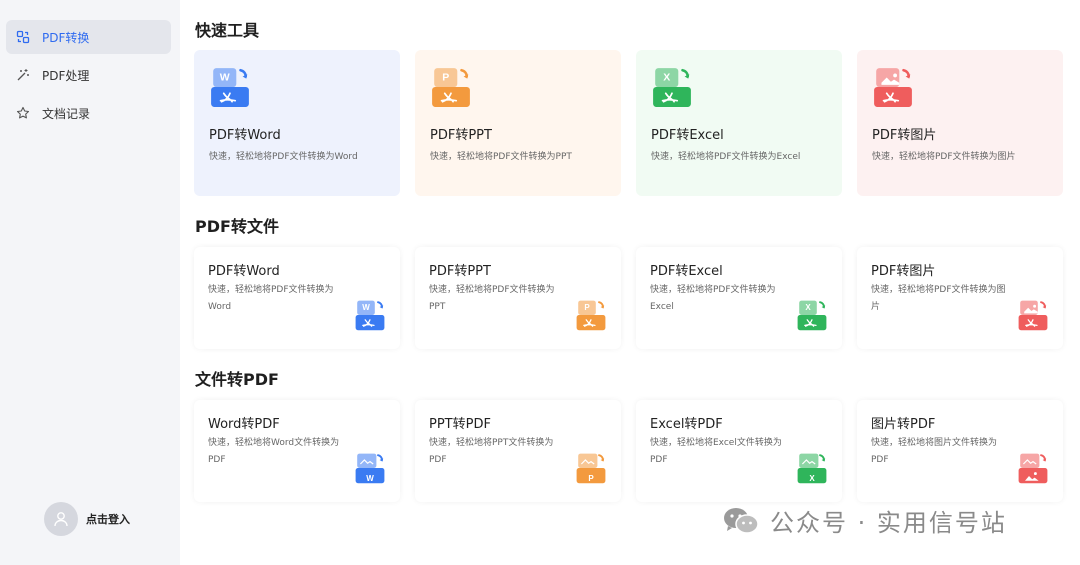  I want to click on to_pdf-card: 图片转PDF 快速，轻松地将图片文件转换为PDF, so click(960, 451).